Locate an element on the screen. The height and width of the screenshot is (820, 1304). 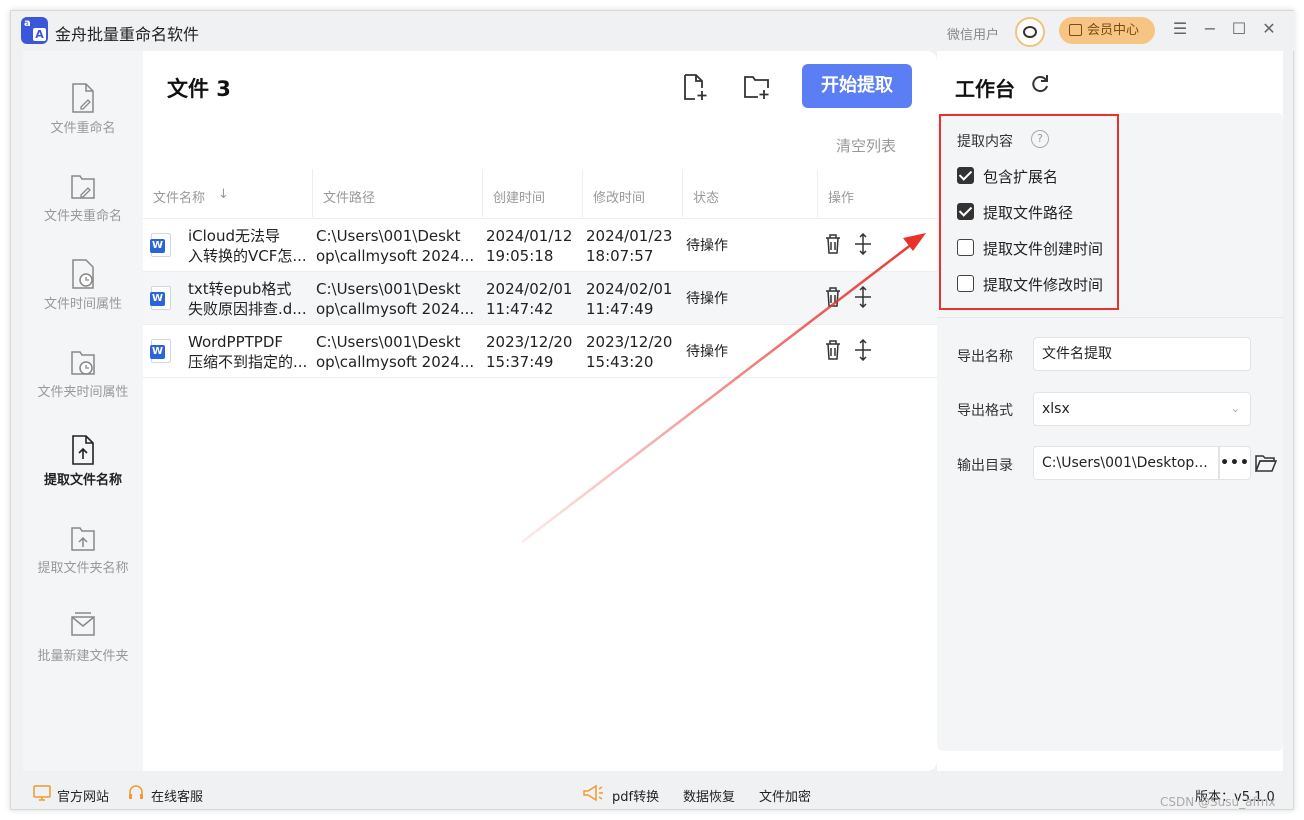
footer-bar: 官方网站 在线客服 pdf转换 数据恢复 文件加密 版本：v5.1.0 is located at coordinates (653, 794).